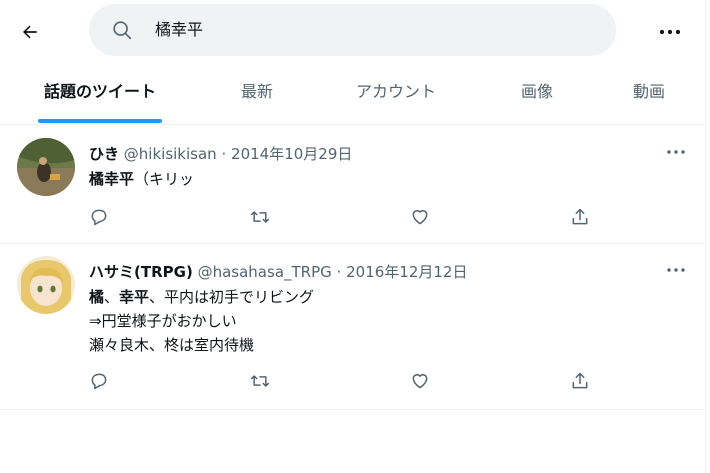 This screenshot has width=710, height=473. What do you see at coordinates (257, 93) in the screenshot?
I see `tab-latest: 最新` at bounding box center [257, 93].